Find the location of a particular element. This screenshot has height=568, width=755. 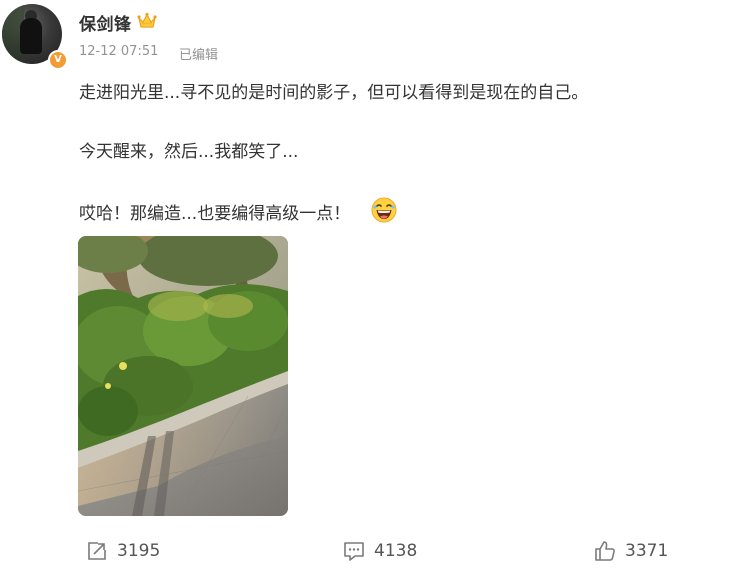

post-text-line-1: 走进阳光里...寻不见的是时间的影子，但可以看得到是现在的自己。 is located at coordinates (334, 93).